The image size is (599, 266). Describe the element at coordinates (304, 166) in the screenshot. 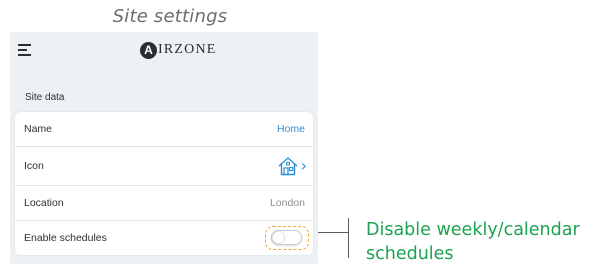

I see `chevron-right-icon: ›` at that location.